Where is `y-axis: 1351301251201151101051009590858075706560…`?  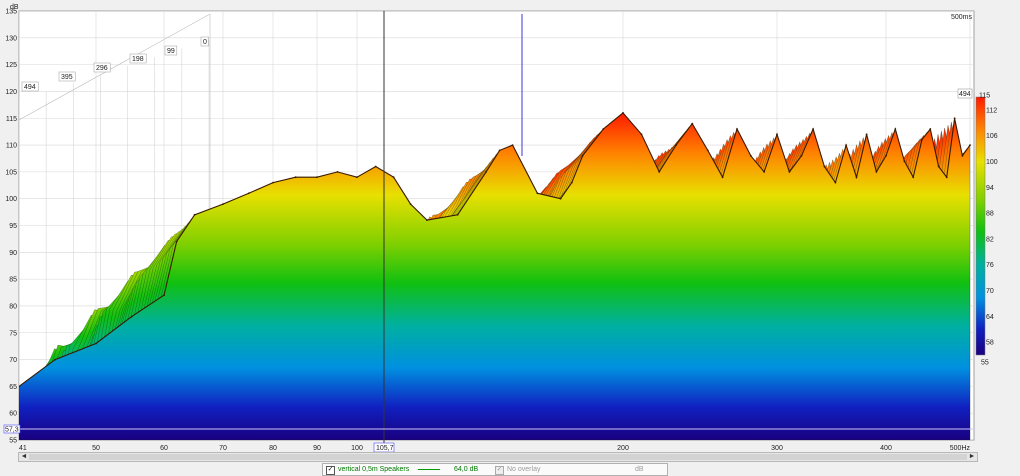
y-axis: 1351301251201151101051009590858075706560… is located at coordinates (11, 227).